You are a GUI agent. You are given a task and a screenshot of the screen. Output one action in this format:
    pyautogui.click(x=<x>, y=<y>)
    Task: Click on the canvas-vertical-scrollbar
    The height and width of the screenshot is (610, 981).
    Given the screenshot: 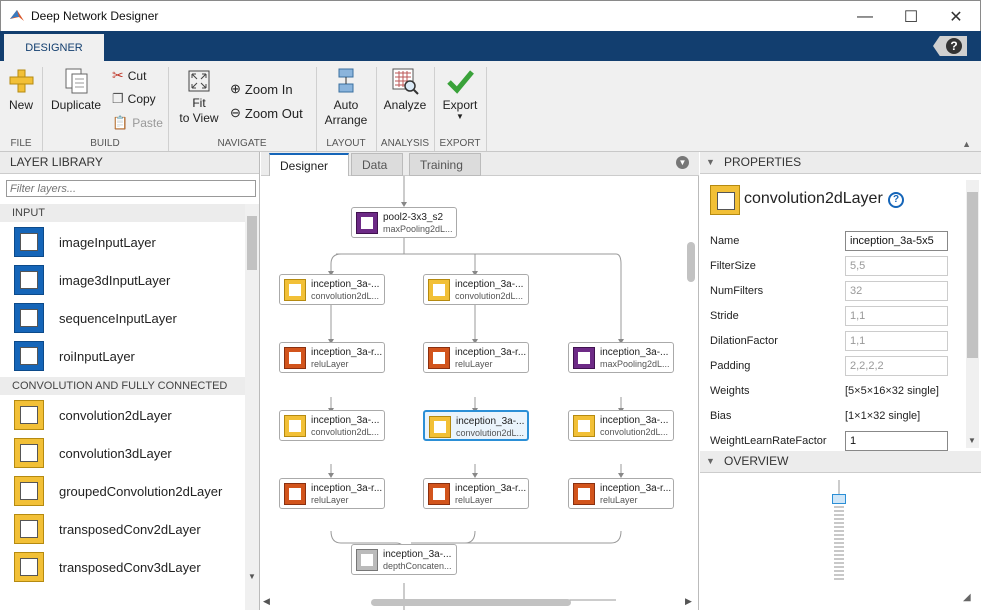 What is the action you would take?
    pyautogui.click(x=691, y=262)
    